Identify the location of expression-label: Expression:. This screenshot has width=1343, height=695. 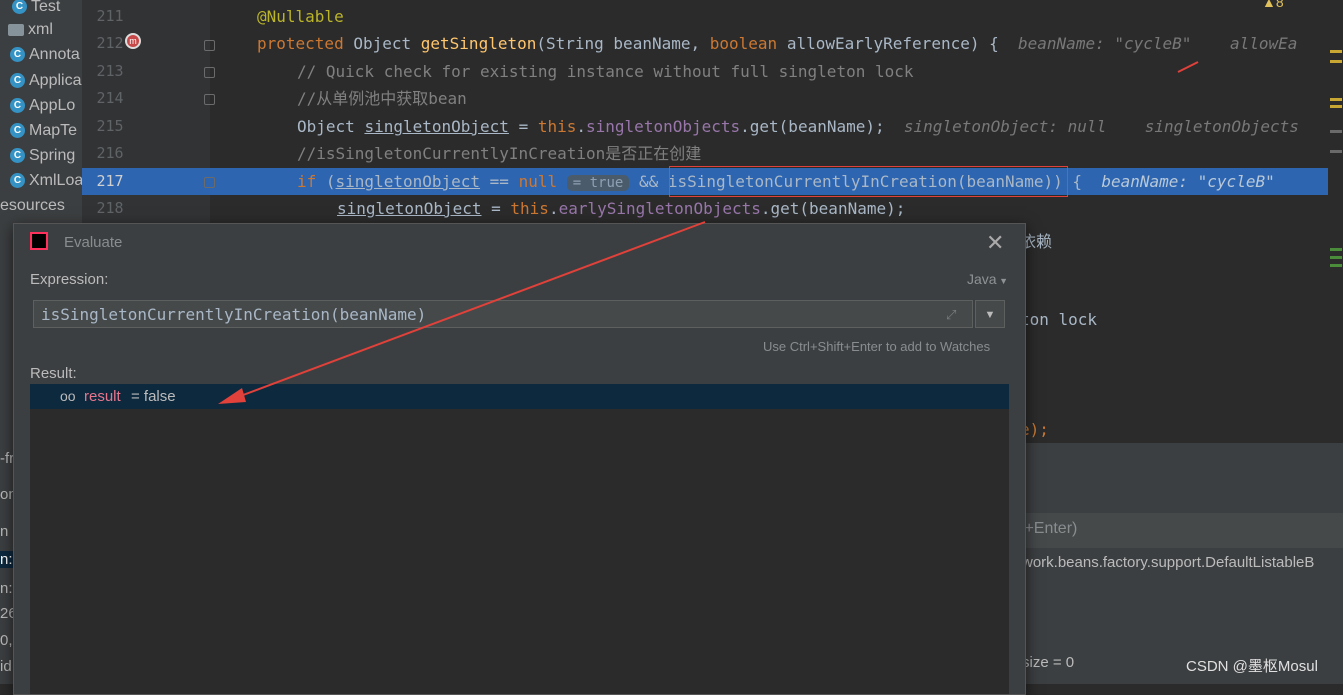
(69, 279).